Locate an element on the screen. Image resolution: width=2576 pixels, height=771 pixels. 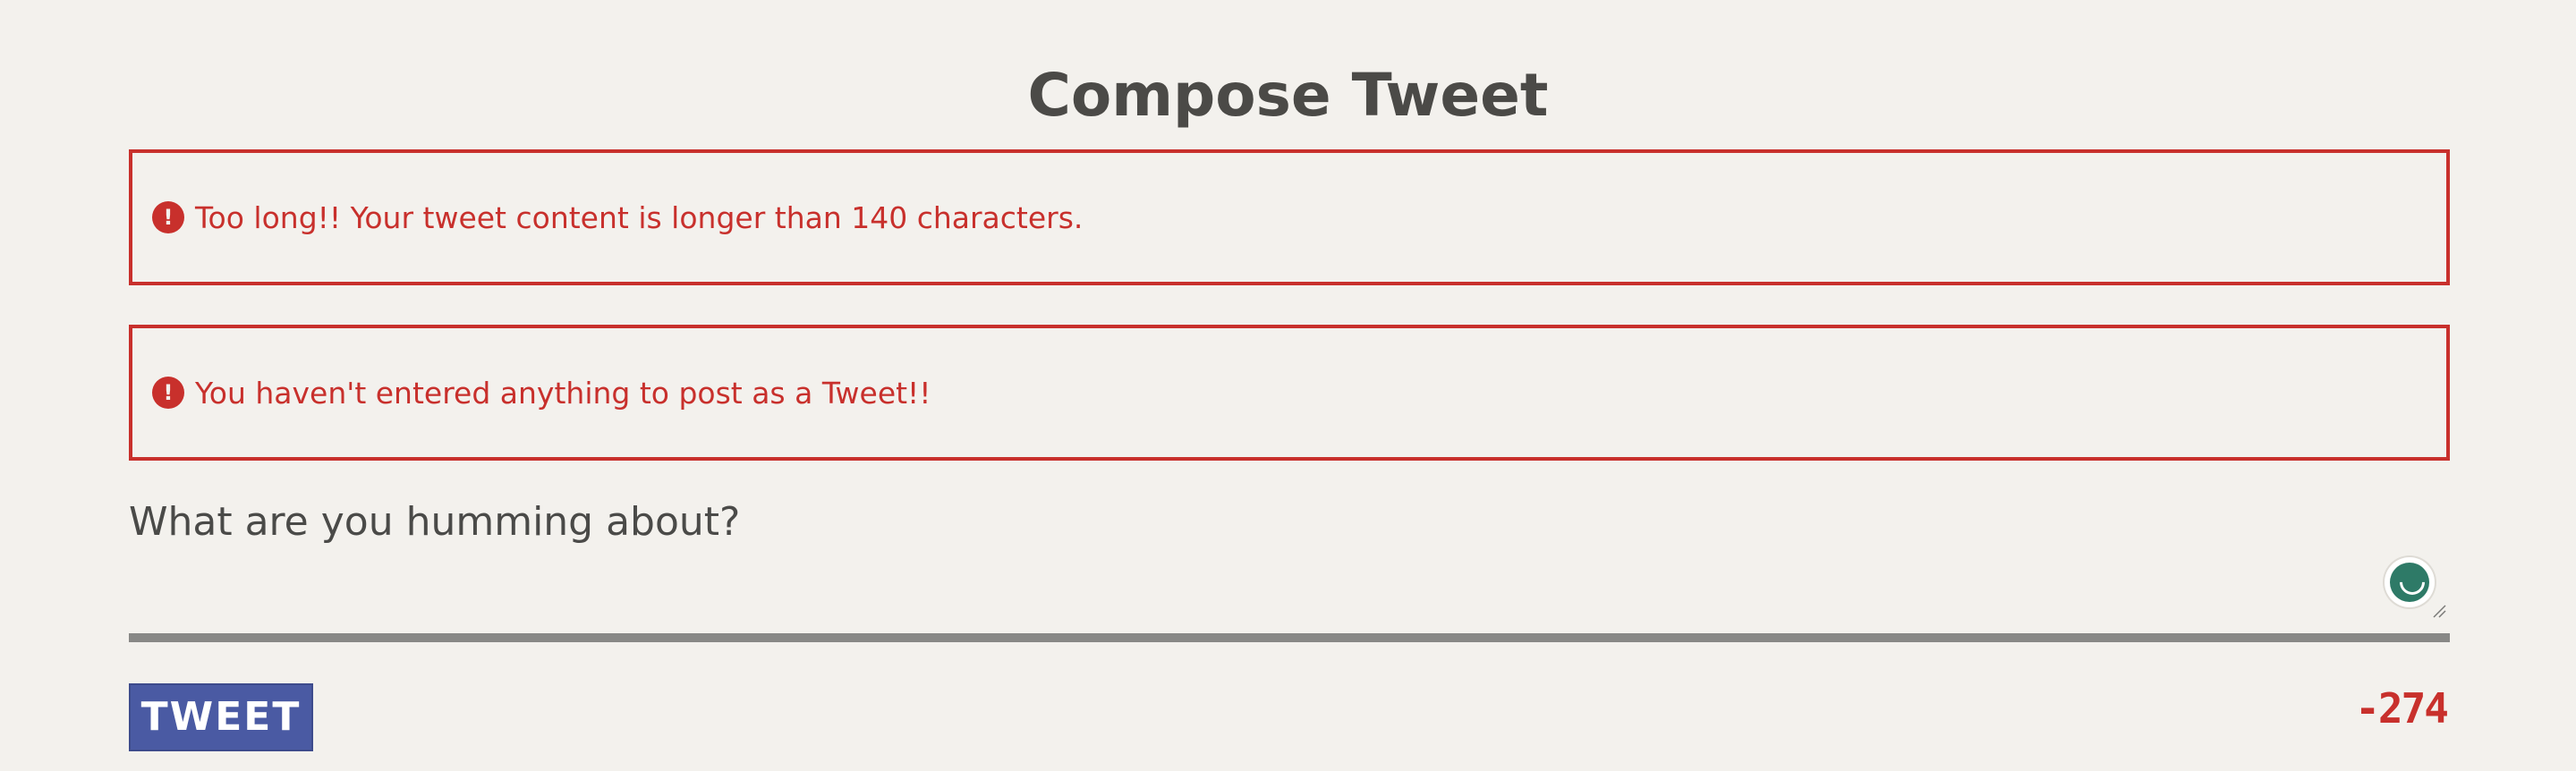
tweet-button: TWEET is located at coordinates (221, 717).